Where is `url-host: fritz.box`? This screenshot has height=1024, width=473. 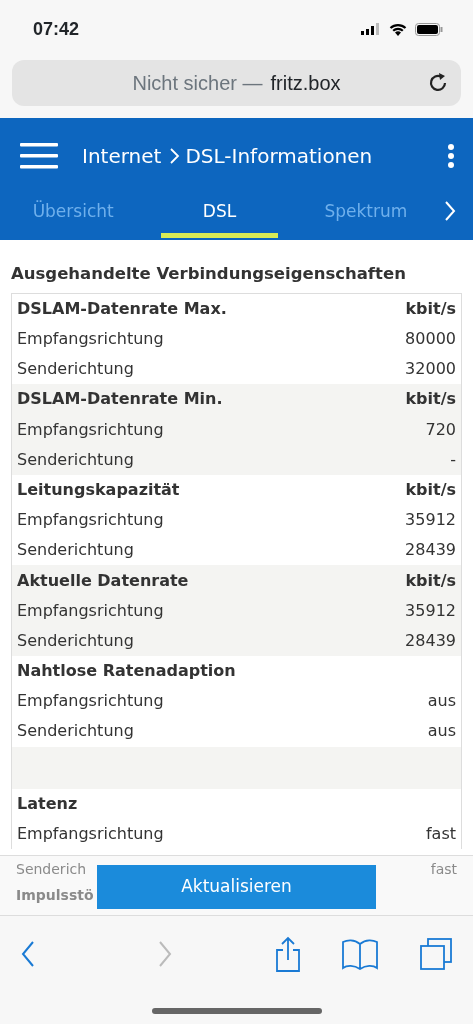
url-host: fritz.box is located at coordinates (305, 83).